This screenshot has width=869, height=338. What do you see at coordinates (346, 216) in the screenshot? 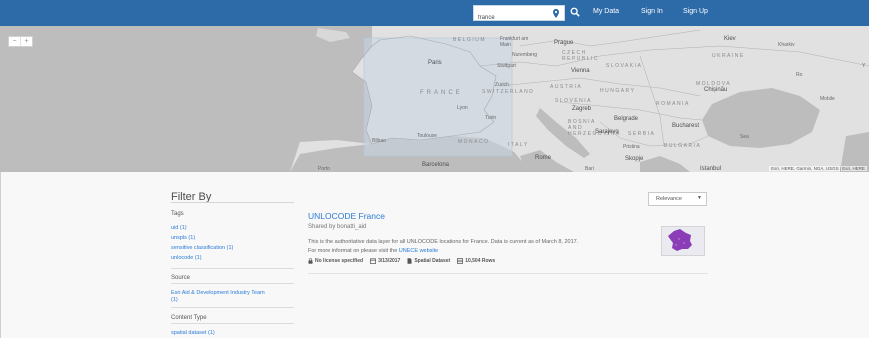
I see `result-title-link: UNLOCODE France` at bounding box center [346, 216].